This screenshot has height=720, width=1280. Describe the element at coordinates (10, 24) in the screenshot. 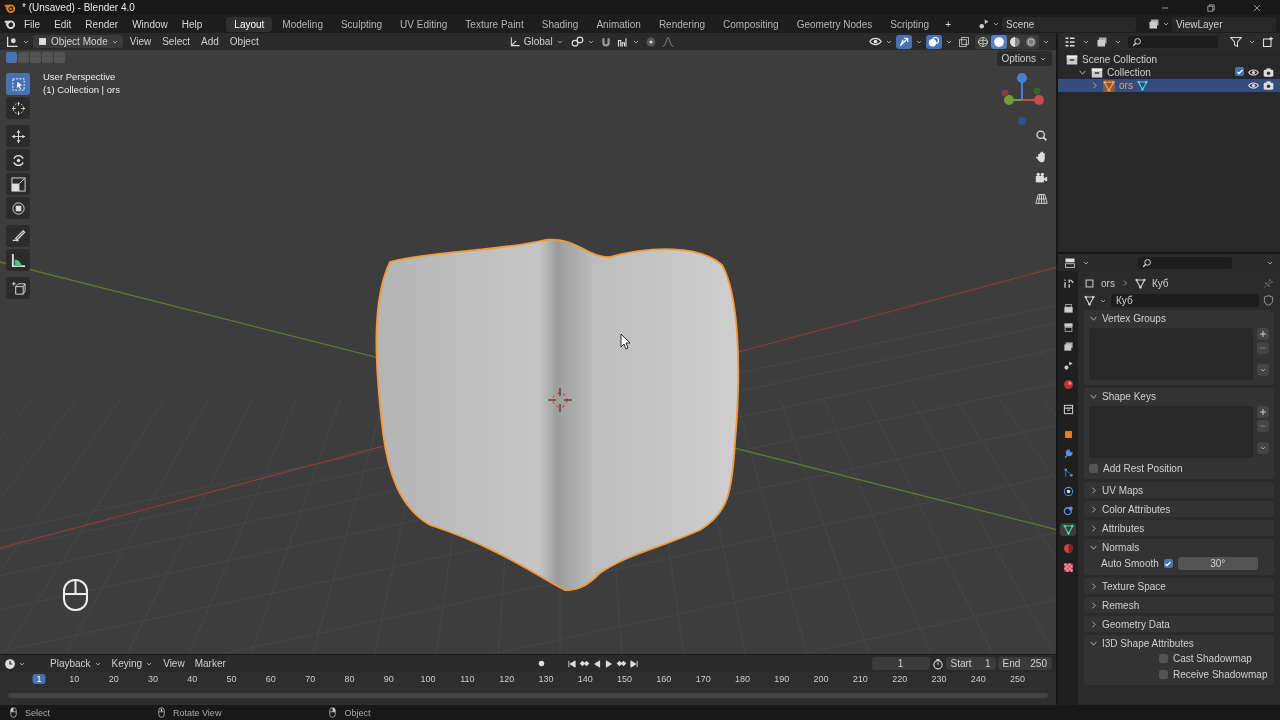

I see `blender-logo-icon` at that location.